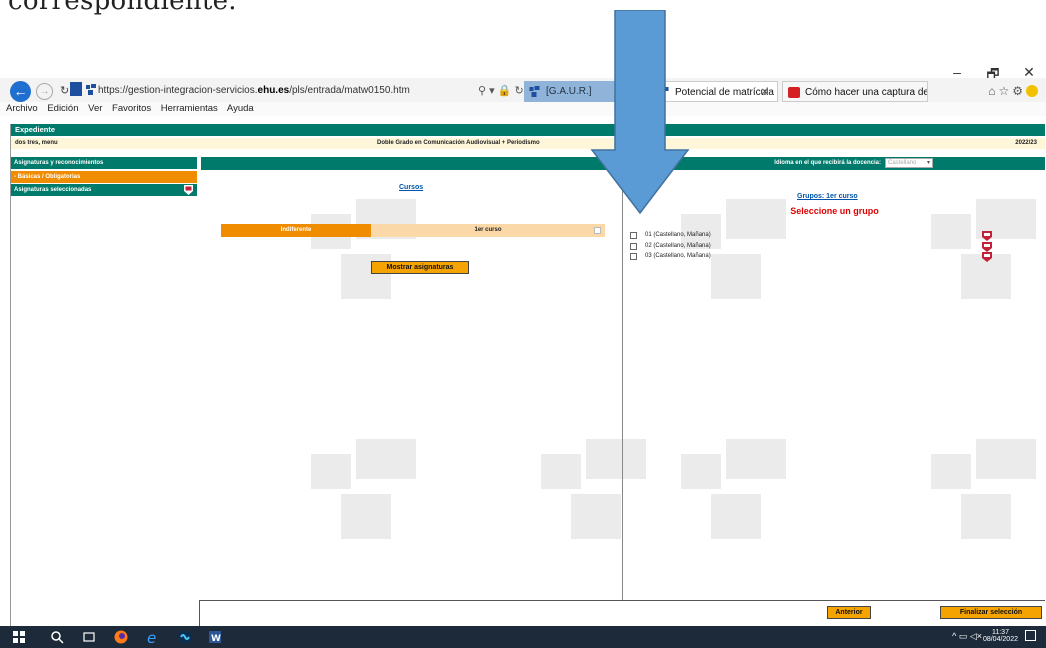 The width and height of the screenshot is (1046, 648). Describe the element at coordinates (909, 163) in the screenshot. I see `language-select: Castellano ▾` at that location.